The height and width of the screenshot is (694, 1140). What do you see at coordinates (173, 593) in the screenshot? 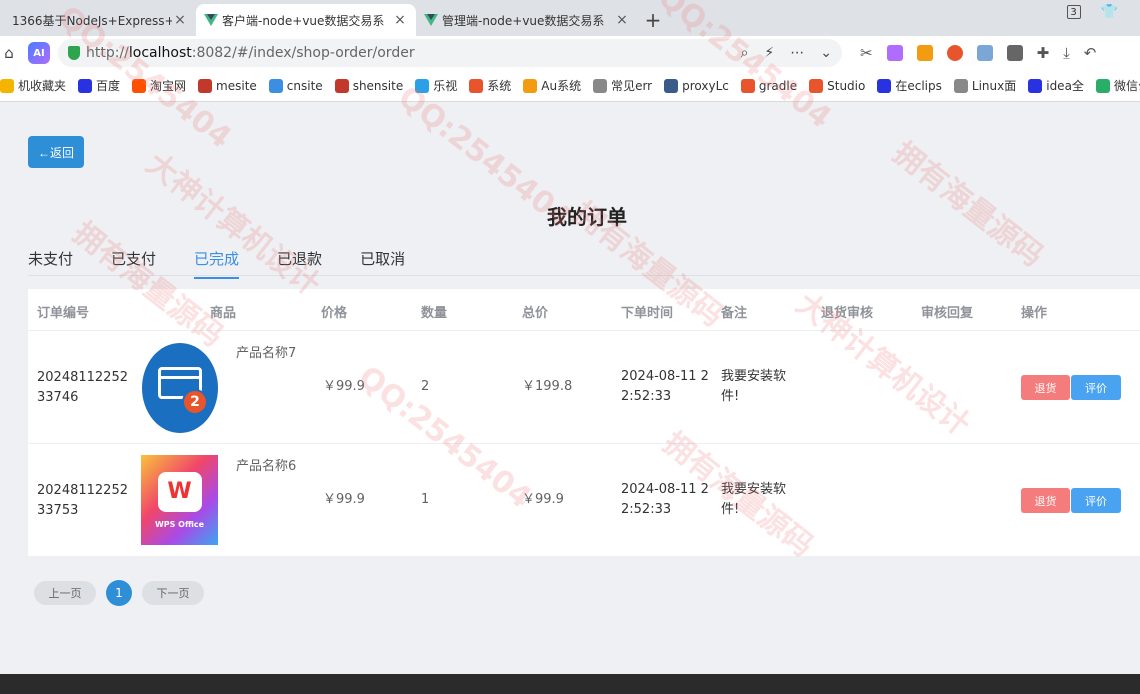
I see `next-page-button: 下一页` at bounding box center [173, 593].